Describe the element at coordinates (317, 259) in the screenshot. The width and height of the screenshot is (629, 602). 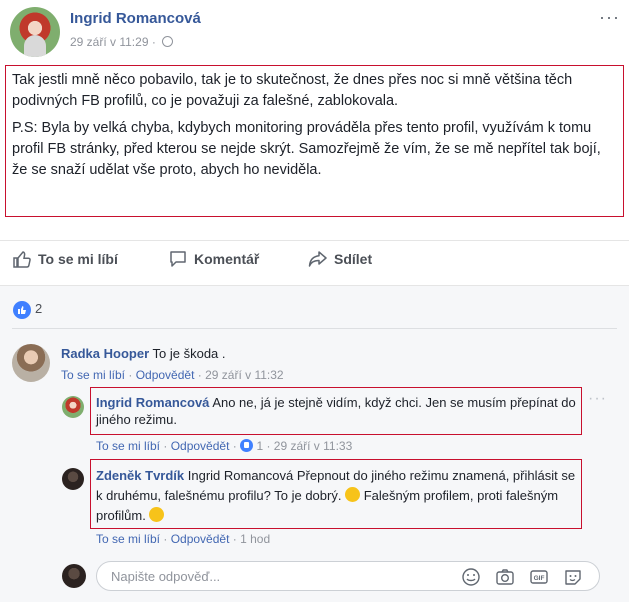
I see `share-icon` at that location.